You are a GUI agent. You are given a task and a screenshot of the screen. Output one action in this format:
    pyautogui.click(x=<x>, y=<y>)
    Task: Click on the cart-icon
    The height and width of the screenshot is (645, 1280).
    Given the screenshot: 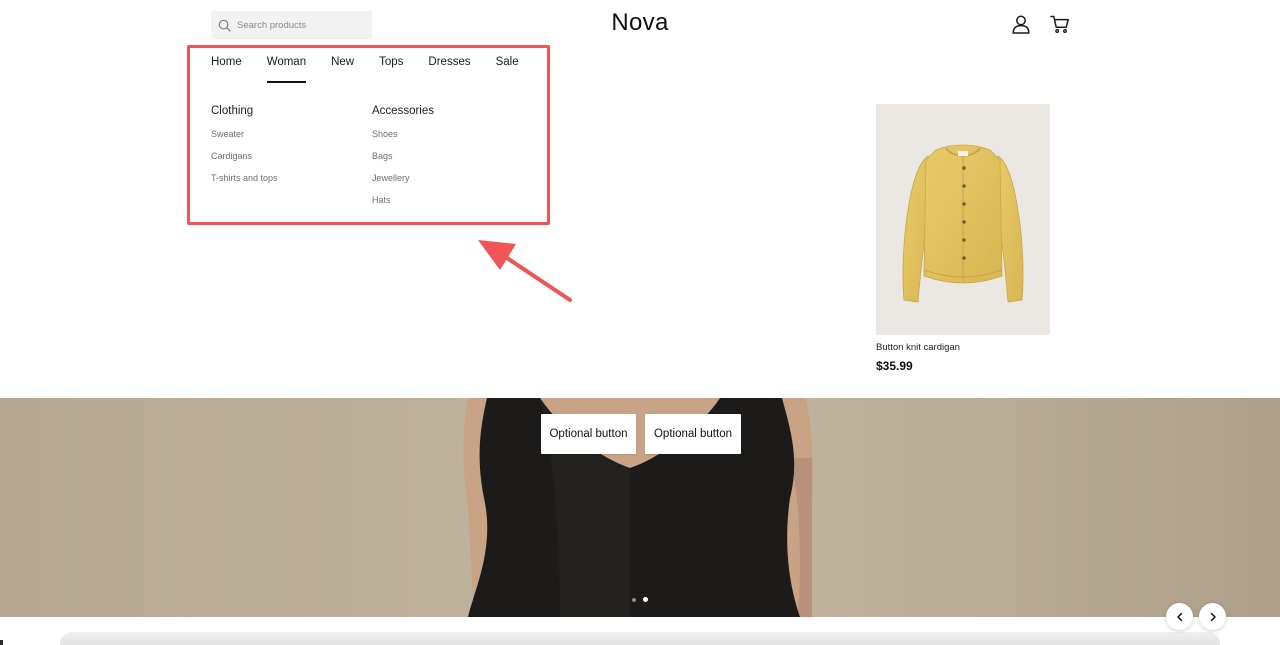 What is the action you would take?
    pyautogui.click(x=1059, y=24)
    